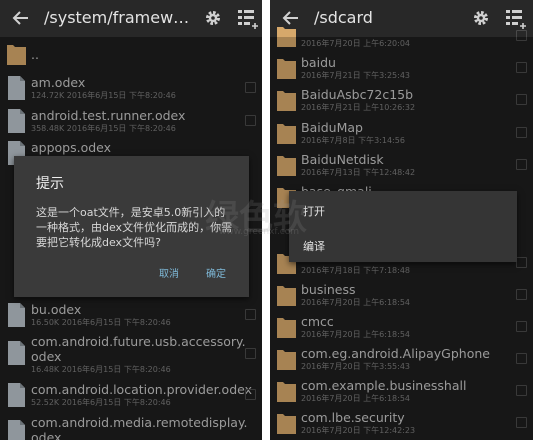  I want to click on dialog-title: 提示, so click(50, 184).